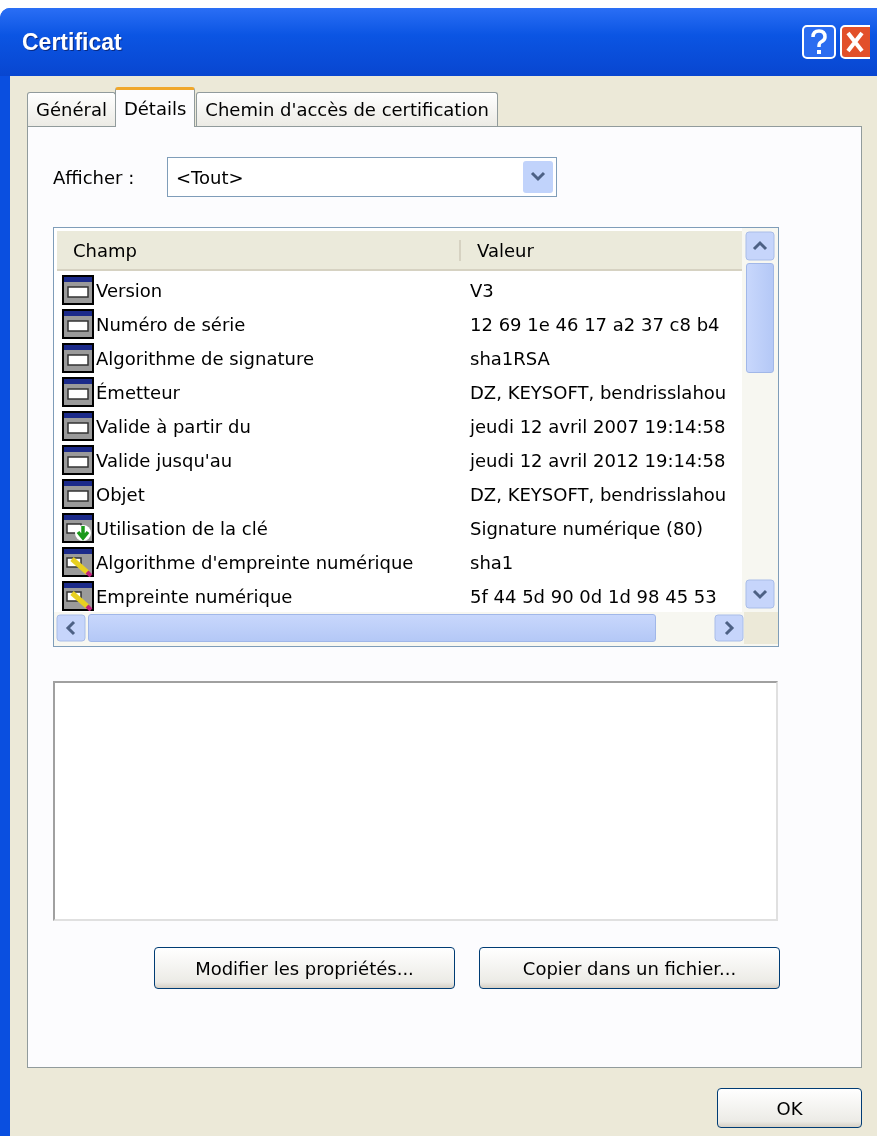 Image resolution: width=877 pixels, height=1136 pixels. Describe the element at coordinates (510, 358) in the screenshot. I see `field-value: sha1RSA` at that location.